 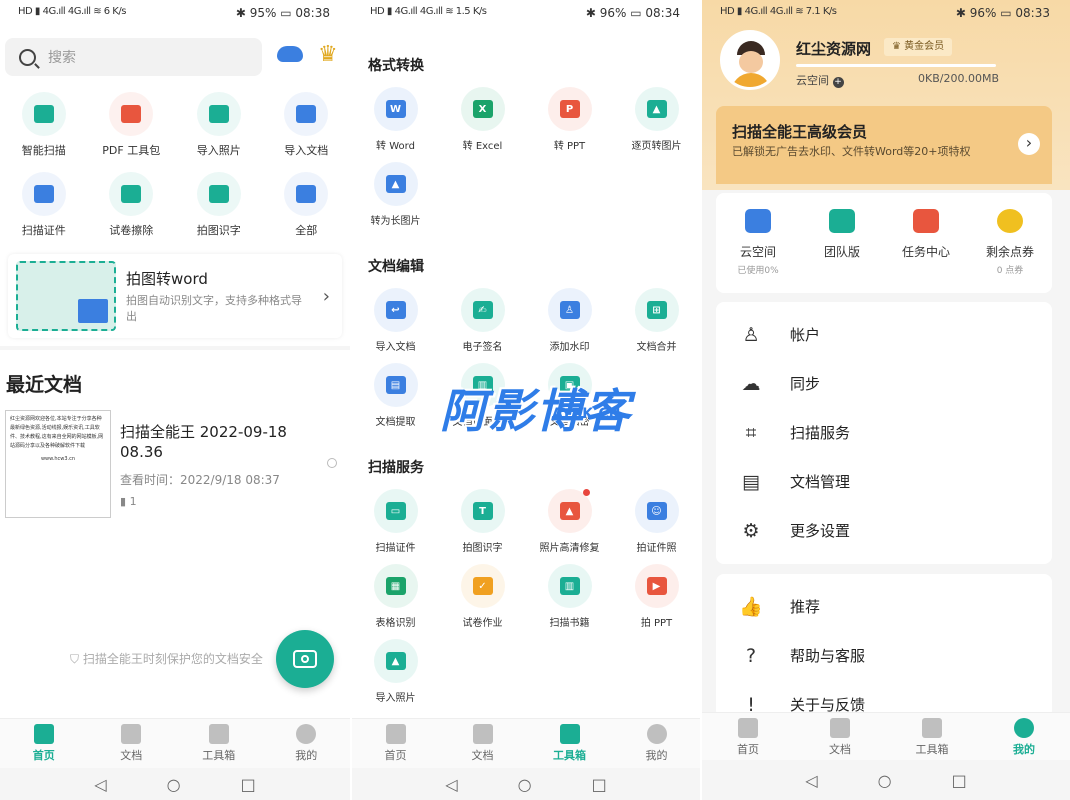 What do you see at coordinates (569, 320) in the screenshot?
I see `tool-stamp: ♙ 添加水印` at bounding box center [569, 320].